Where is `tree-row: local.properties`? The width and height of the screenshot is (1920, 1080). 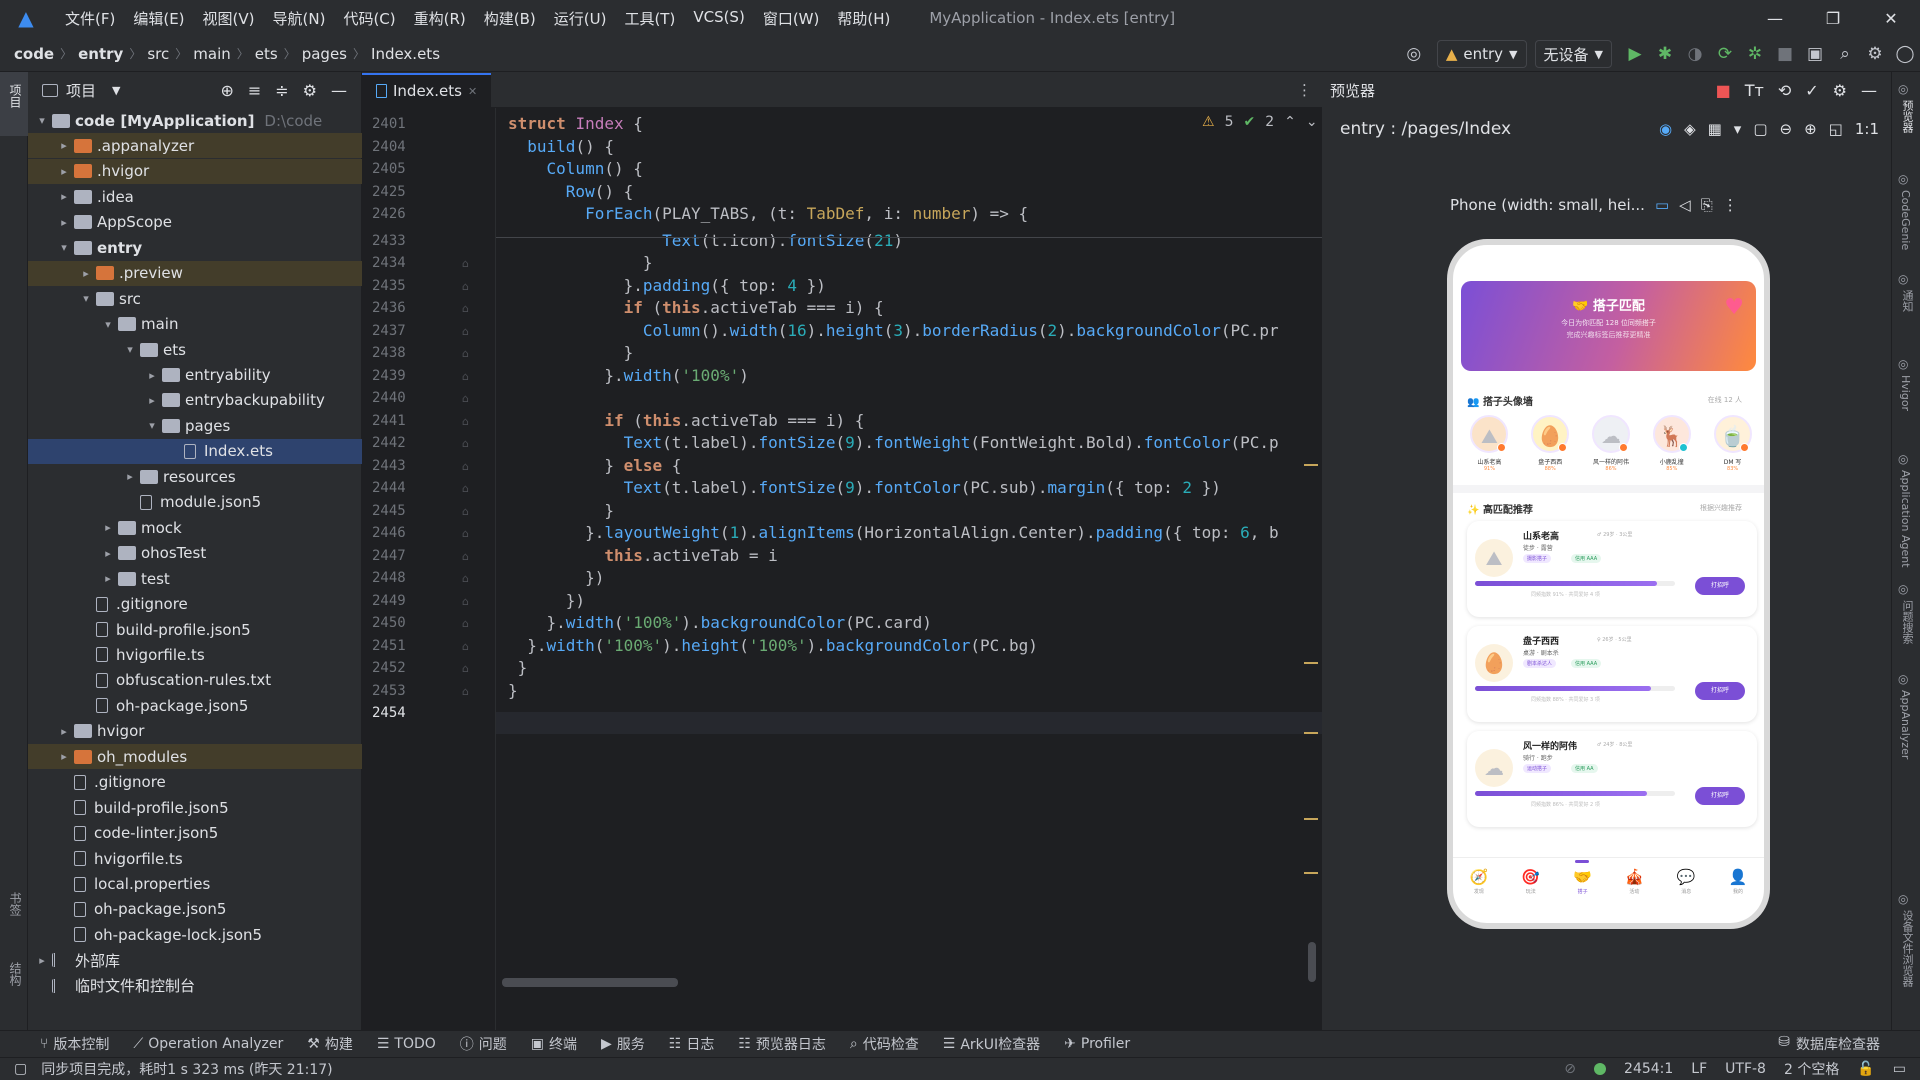 tree-row: local.properties is located at coordinates (195, 884).